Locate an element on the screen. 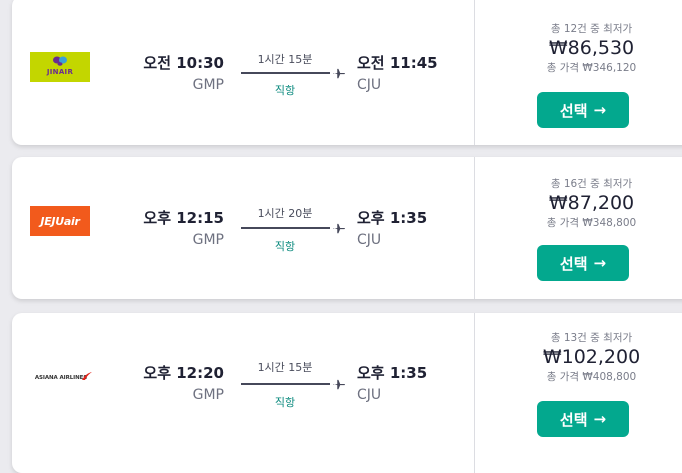 The image size is (682, 473). price-summary: 총 13건 중 최저가 ₩102,200 총 가격 ₩408,800 is located at coordinates (578, 357).